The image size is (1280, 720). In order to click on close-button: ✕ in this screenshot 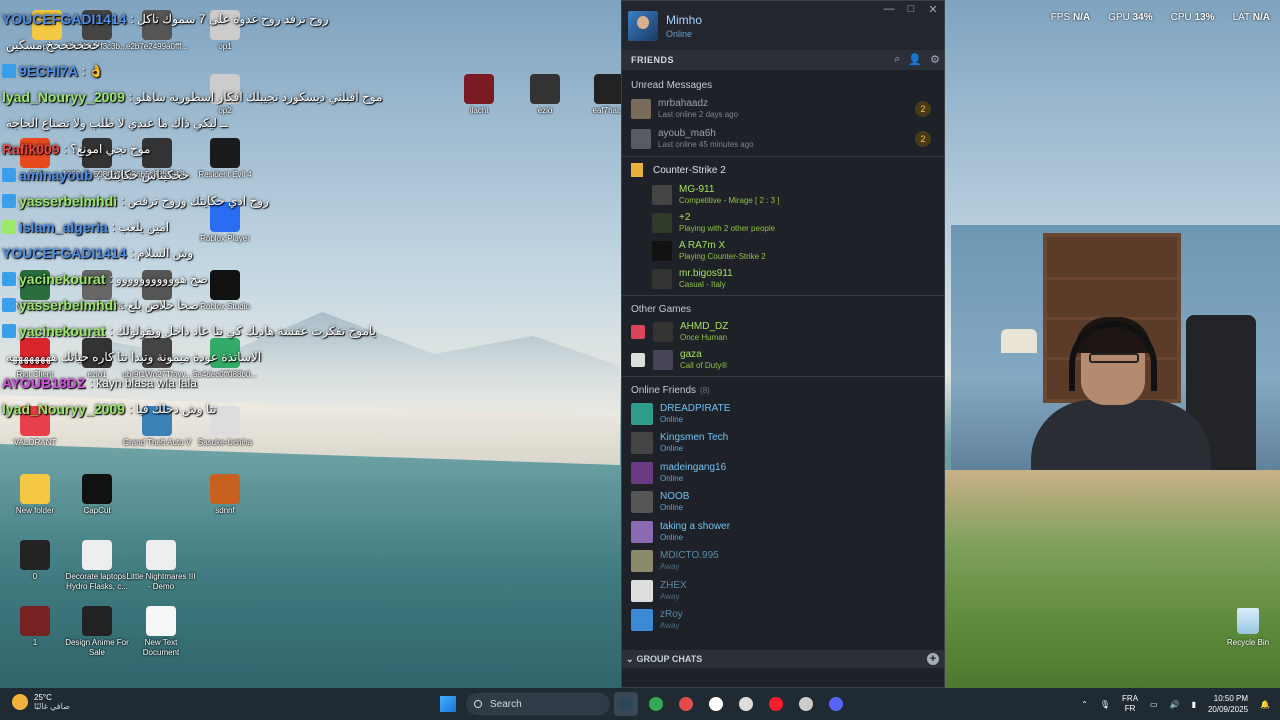, I will do `click(933, 9)`.